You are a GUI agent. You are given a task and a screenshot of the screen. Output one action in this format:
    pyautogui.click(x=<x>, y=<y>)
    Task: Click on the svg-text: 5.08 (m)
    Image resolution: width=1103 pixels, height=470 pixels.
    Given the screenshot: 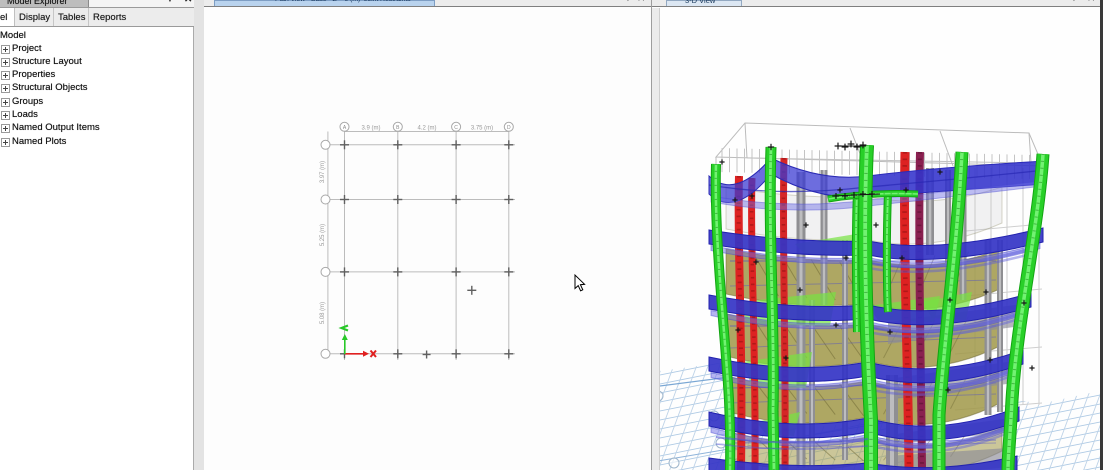 What is the action you would take?
    pyautogui.click(x=323, y=313)
    